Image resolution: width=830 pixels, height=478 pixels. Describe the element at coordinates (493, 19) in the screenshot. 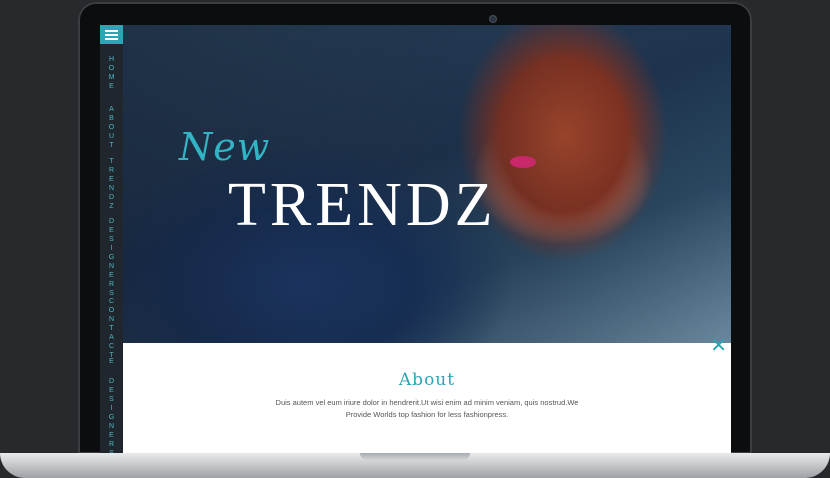

I see `webcam-icon` at that location.